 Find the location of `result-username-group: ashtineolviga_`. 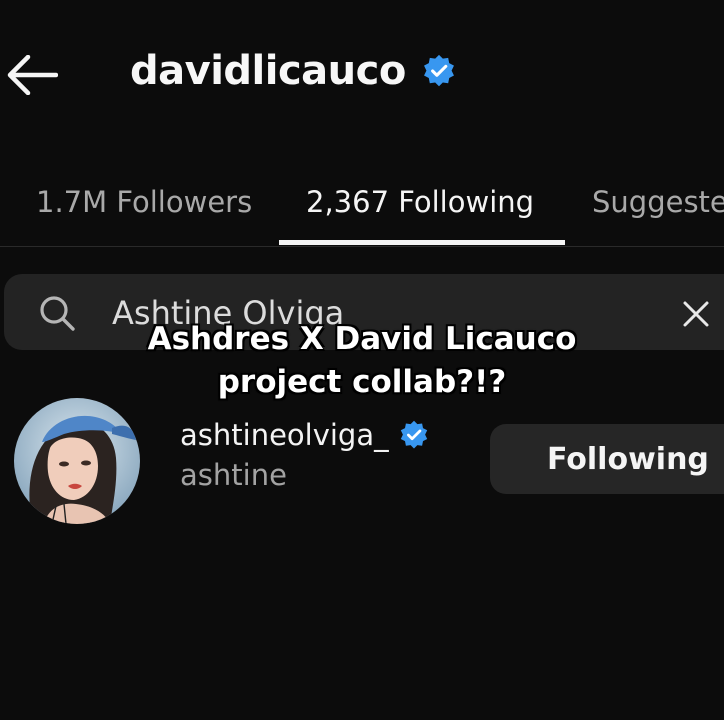

result-username-group: ashtineolviga_ is located at coordinates (304, 435).